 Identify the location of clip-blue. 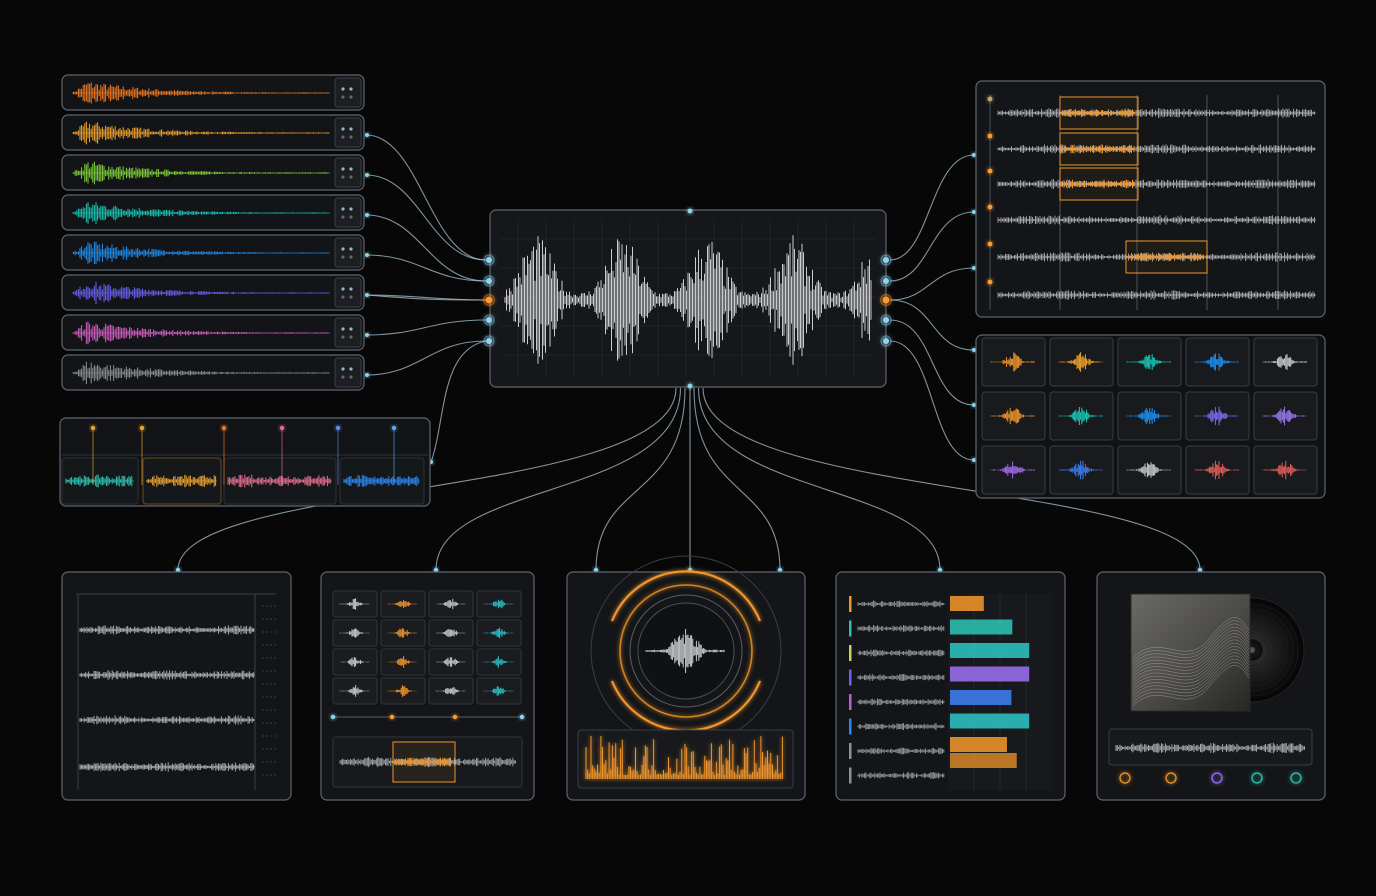
(382, 481).